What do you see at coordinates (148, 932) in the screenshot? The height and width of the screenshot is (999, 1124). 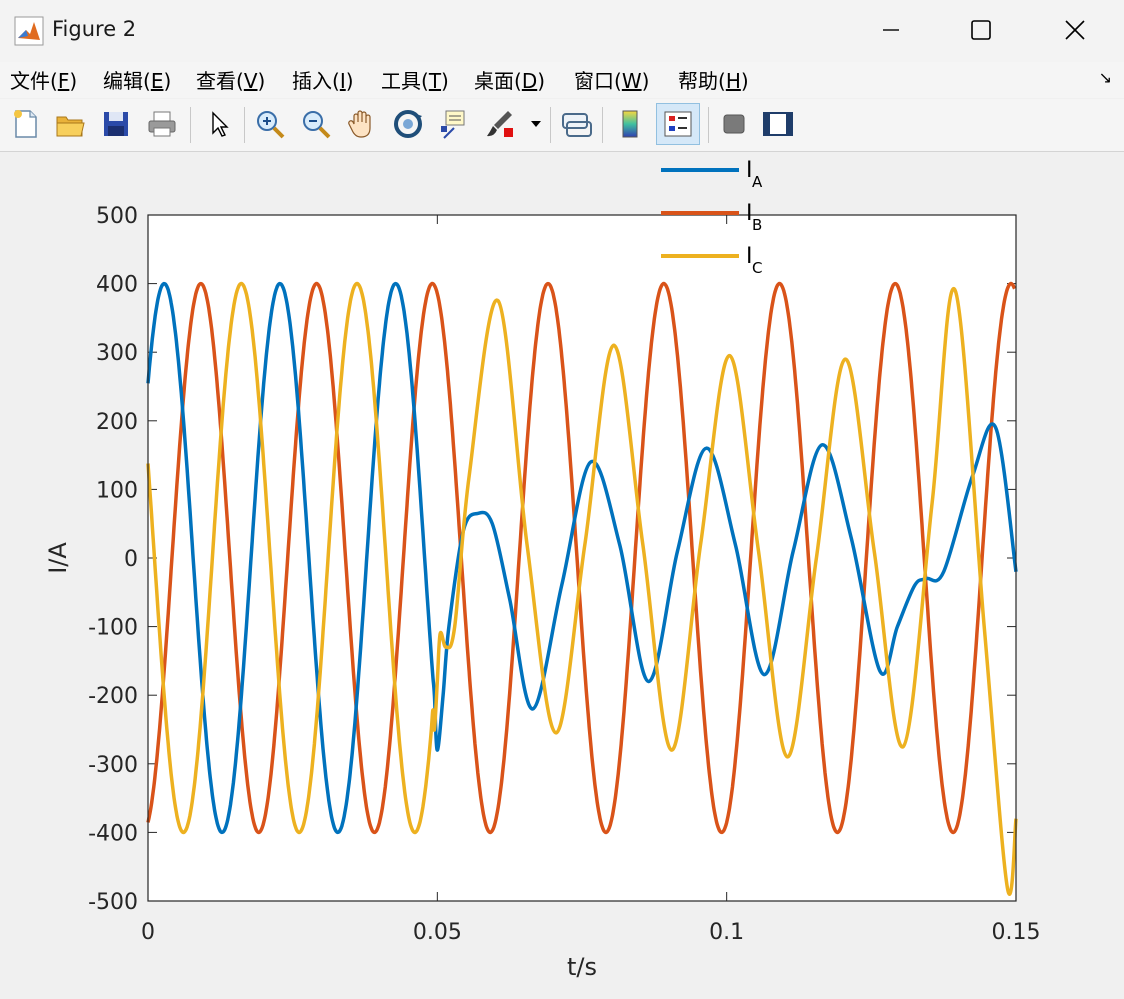 I see `x-tick-label: 0` at bounding box center [148, 932].